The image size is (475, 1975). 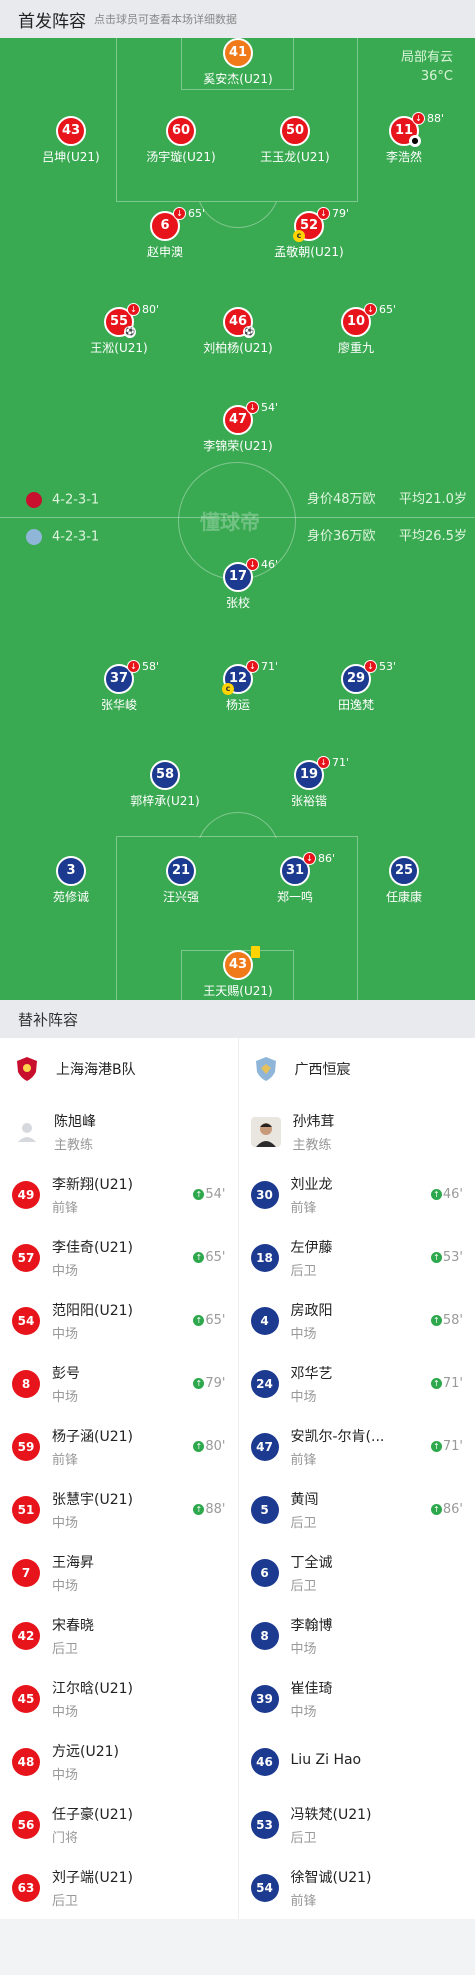 I want to click on player-info: 徐智诚(U21) 前锋, so click(x=377, y=1888).